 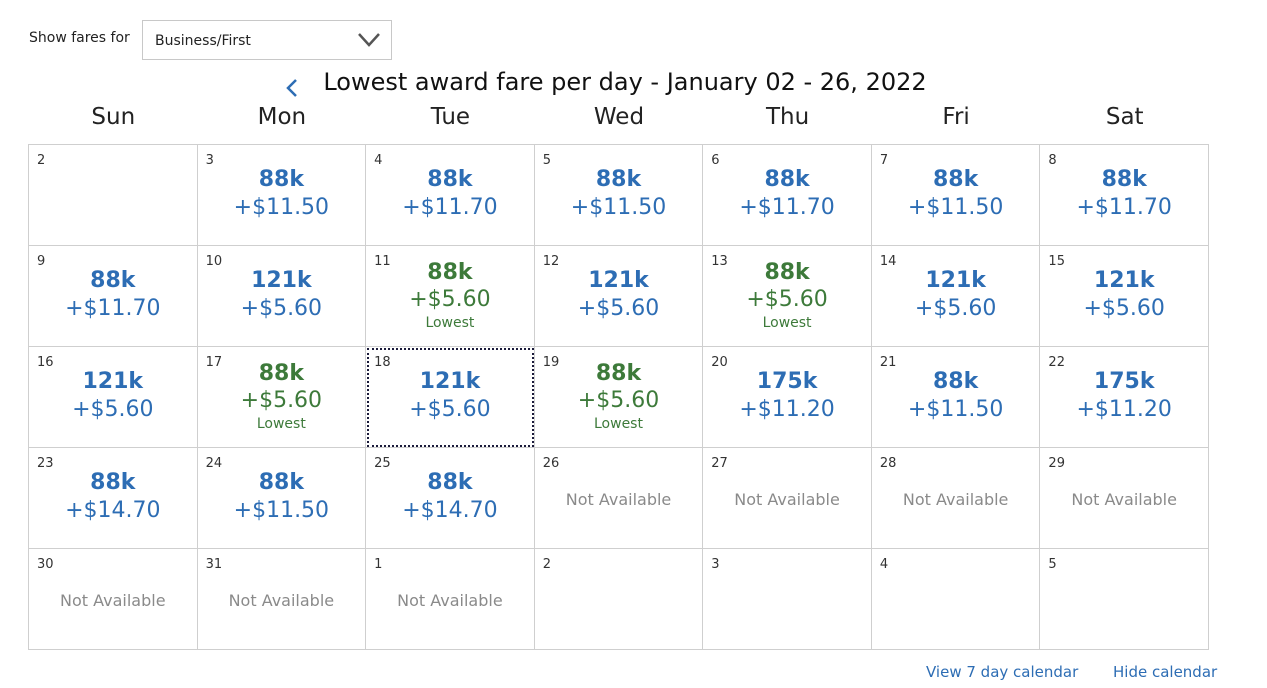 I want to click on calendar-day-cell: 24 88k +$11.50, so click(x=282, y=498).